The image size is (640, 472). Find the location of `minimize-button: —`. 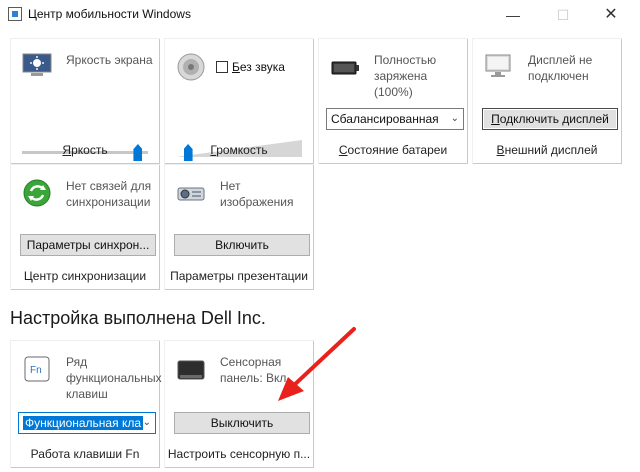

minimize-button: — is located at coordinates (513, 15).